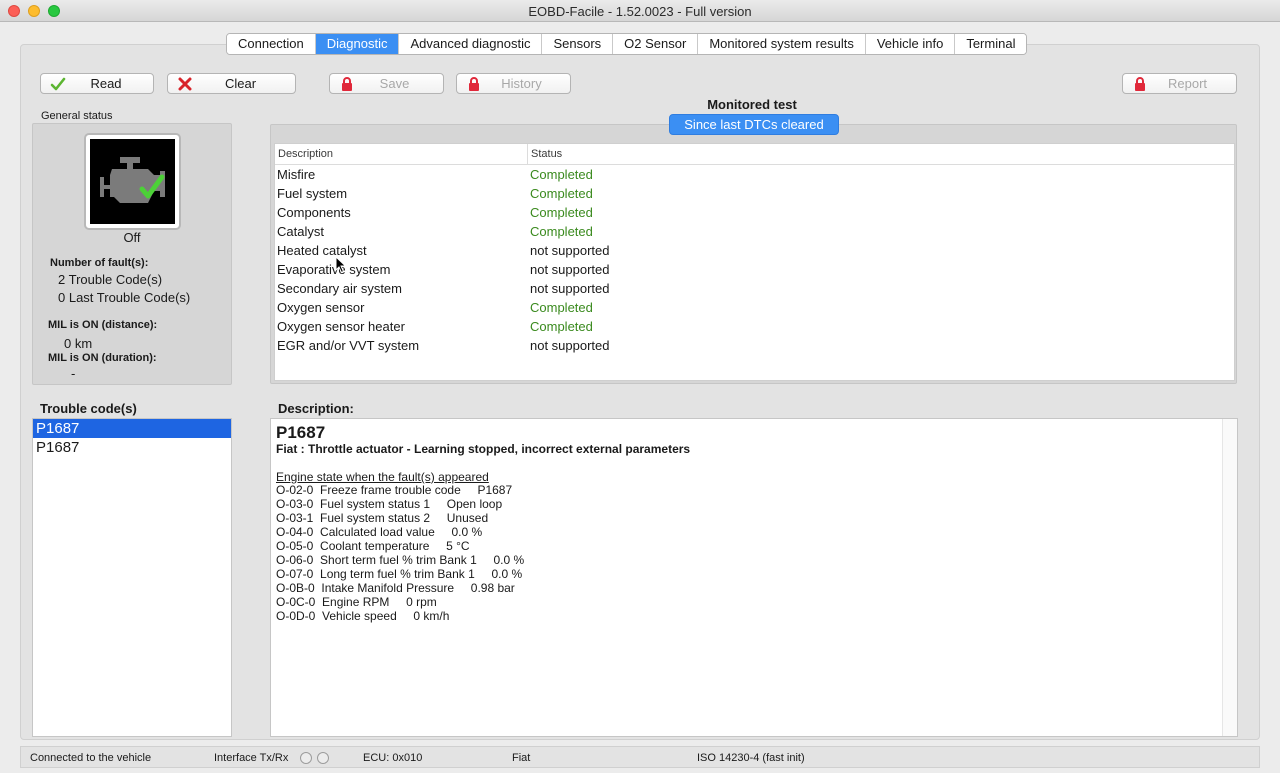 This screenshot has height=773, width=1280. I want to click on mil-state: Off, so click(132, 237).